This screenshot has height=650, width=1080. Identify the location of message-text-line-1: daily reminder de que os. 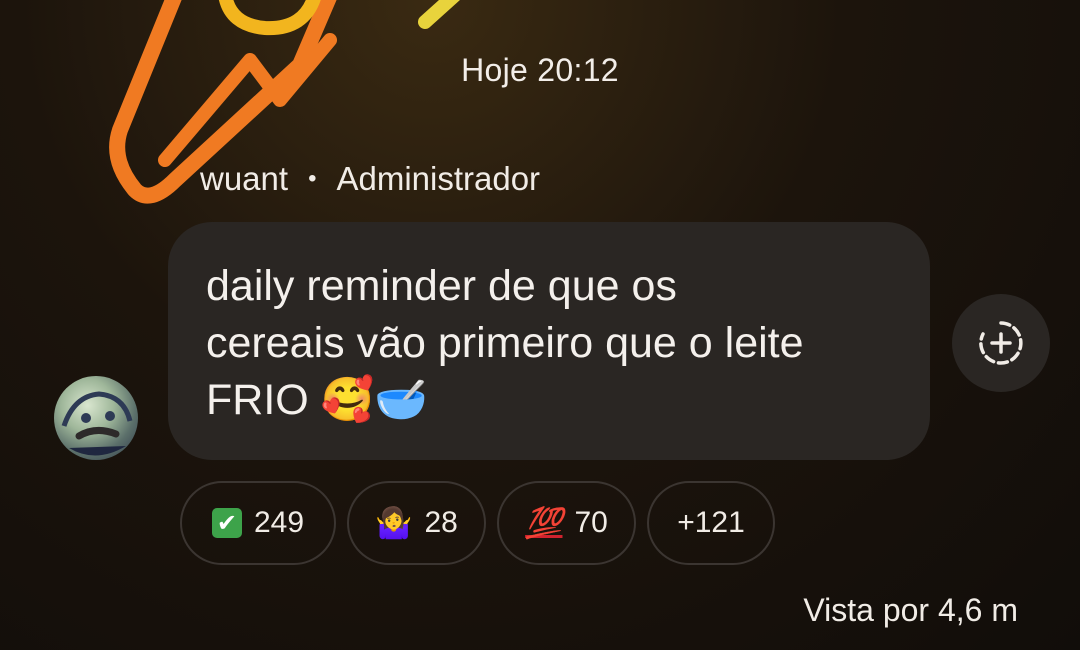
(441, 286).